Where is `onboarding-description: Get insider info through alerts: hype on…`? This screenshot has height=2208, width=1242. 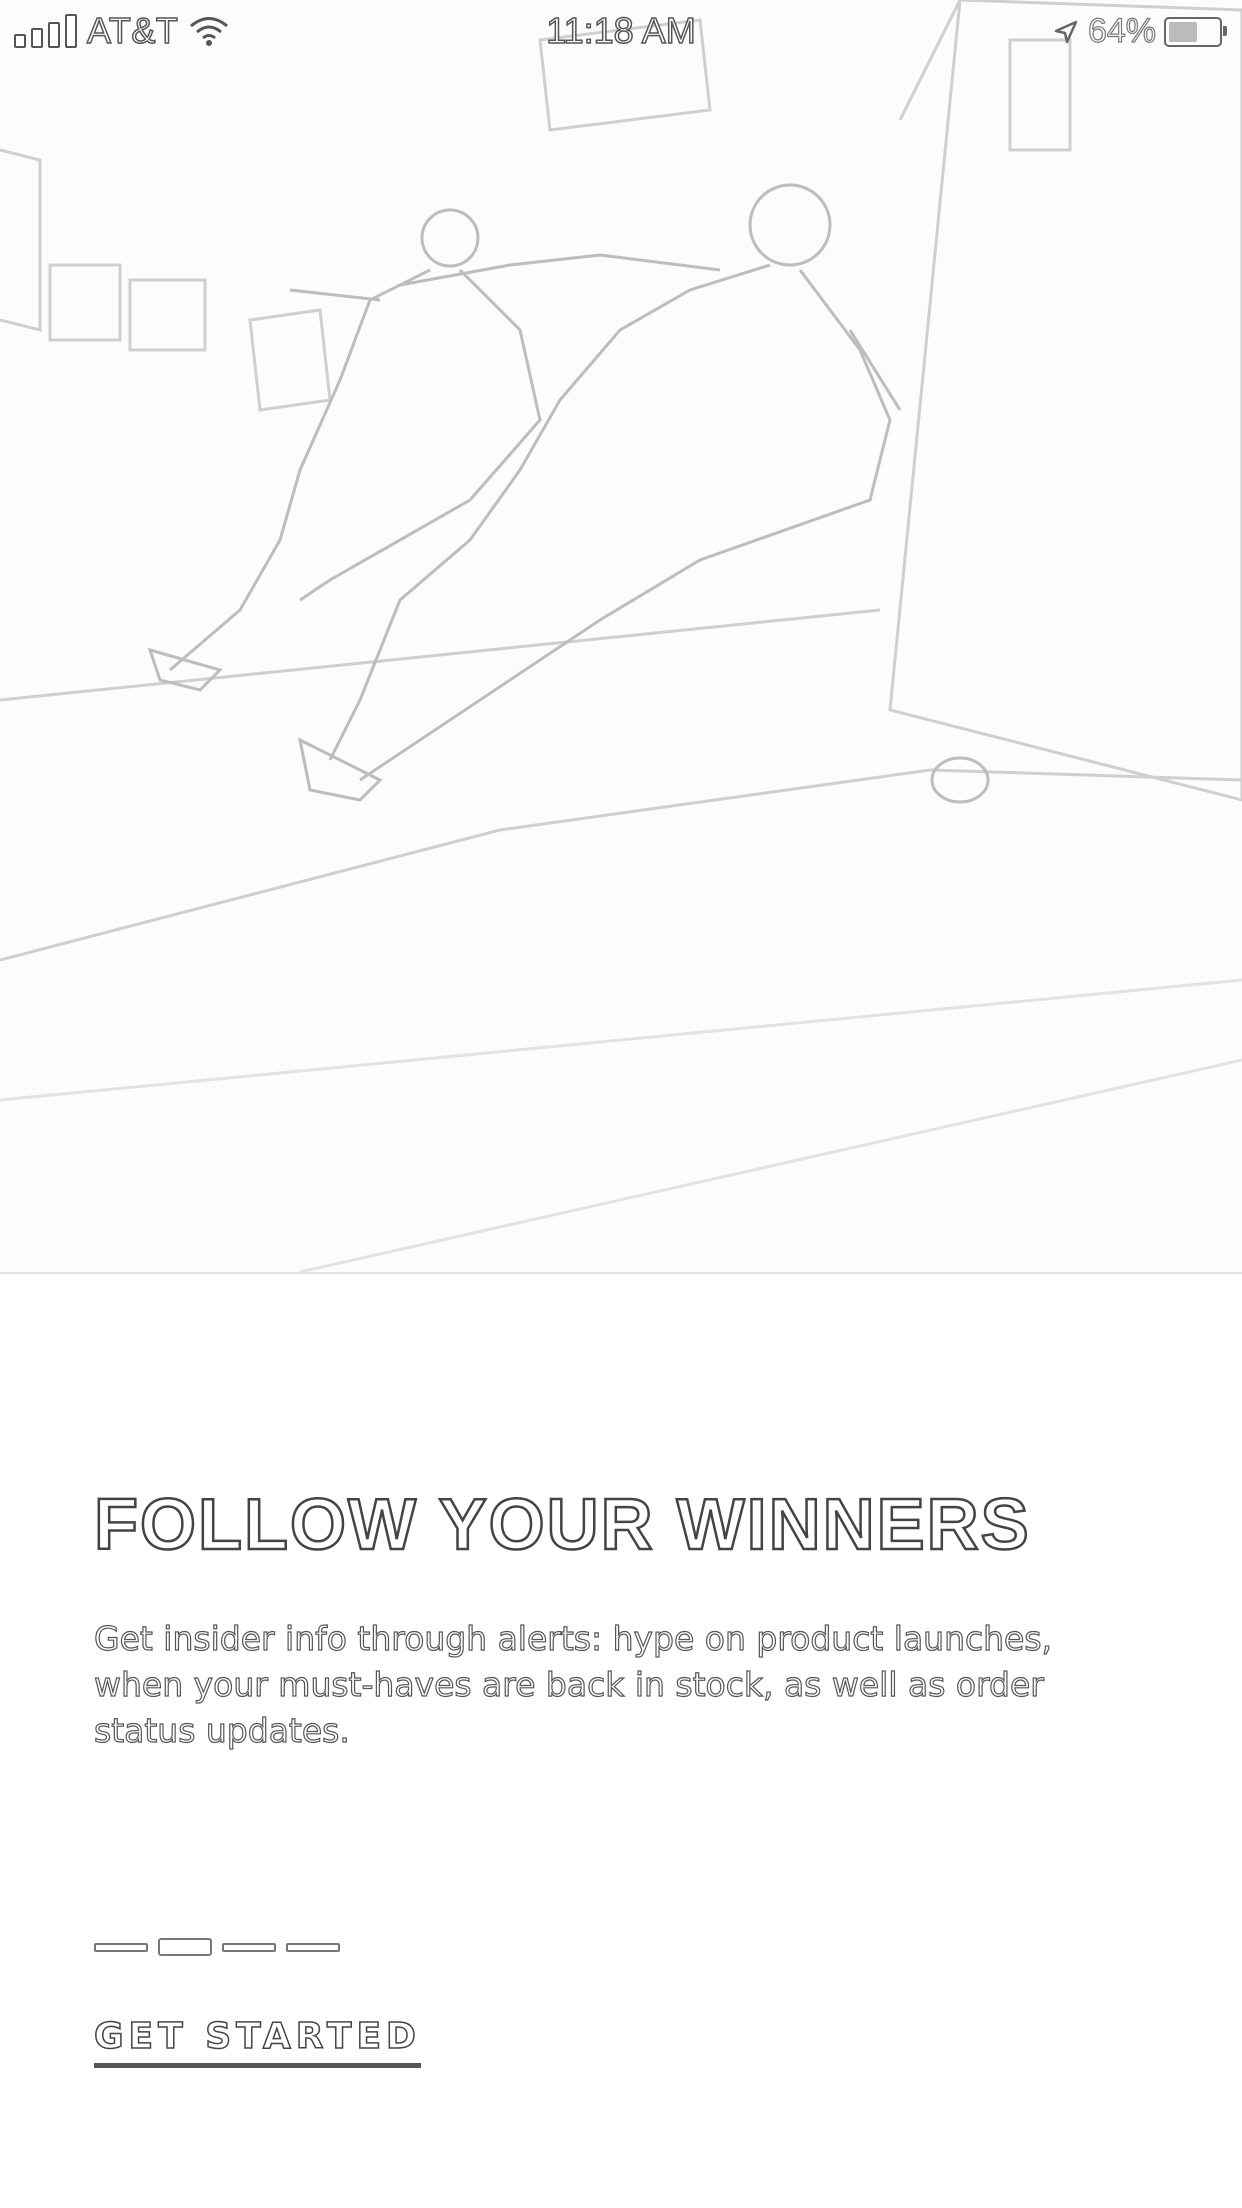
onboarding-description: Get insider info through alerts: hype on… is located at coordinates (573, 1684).